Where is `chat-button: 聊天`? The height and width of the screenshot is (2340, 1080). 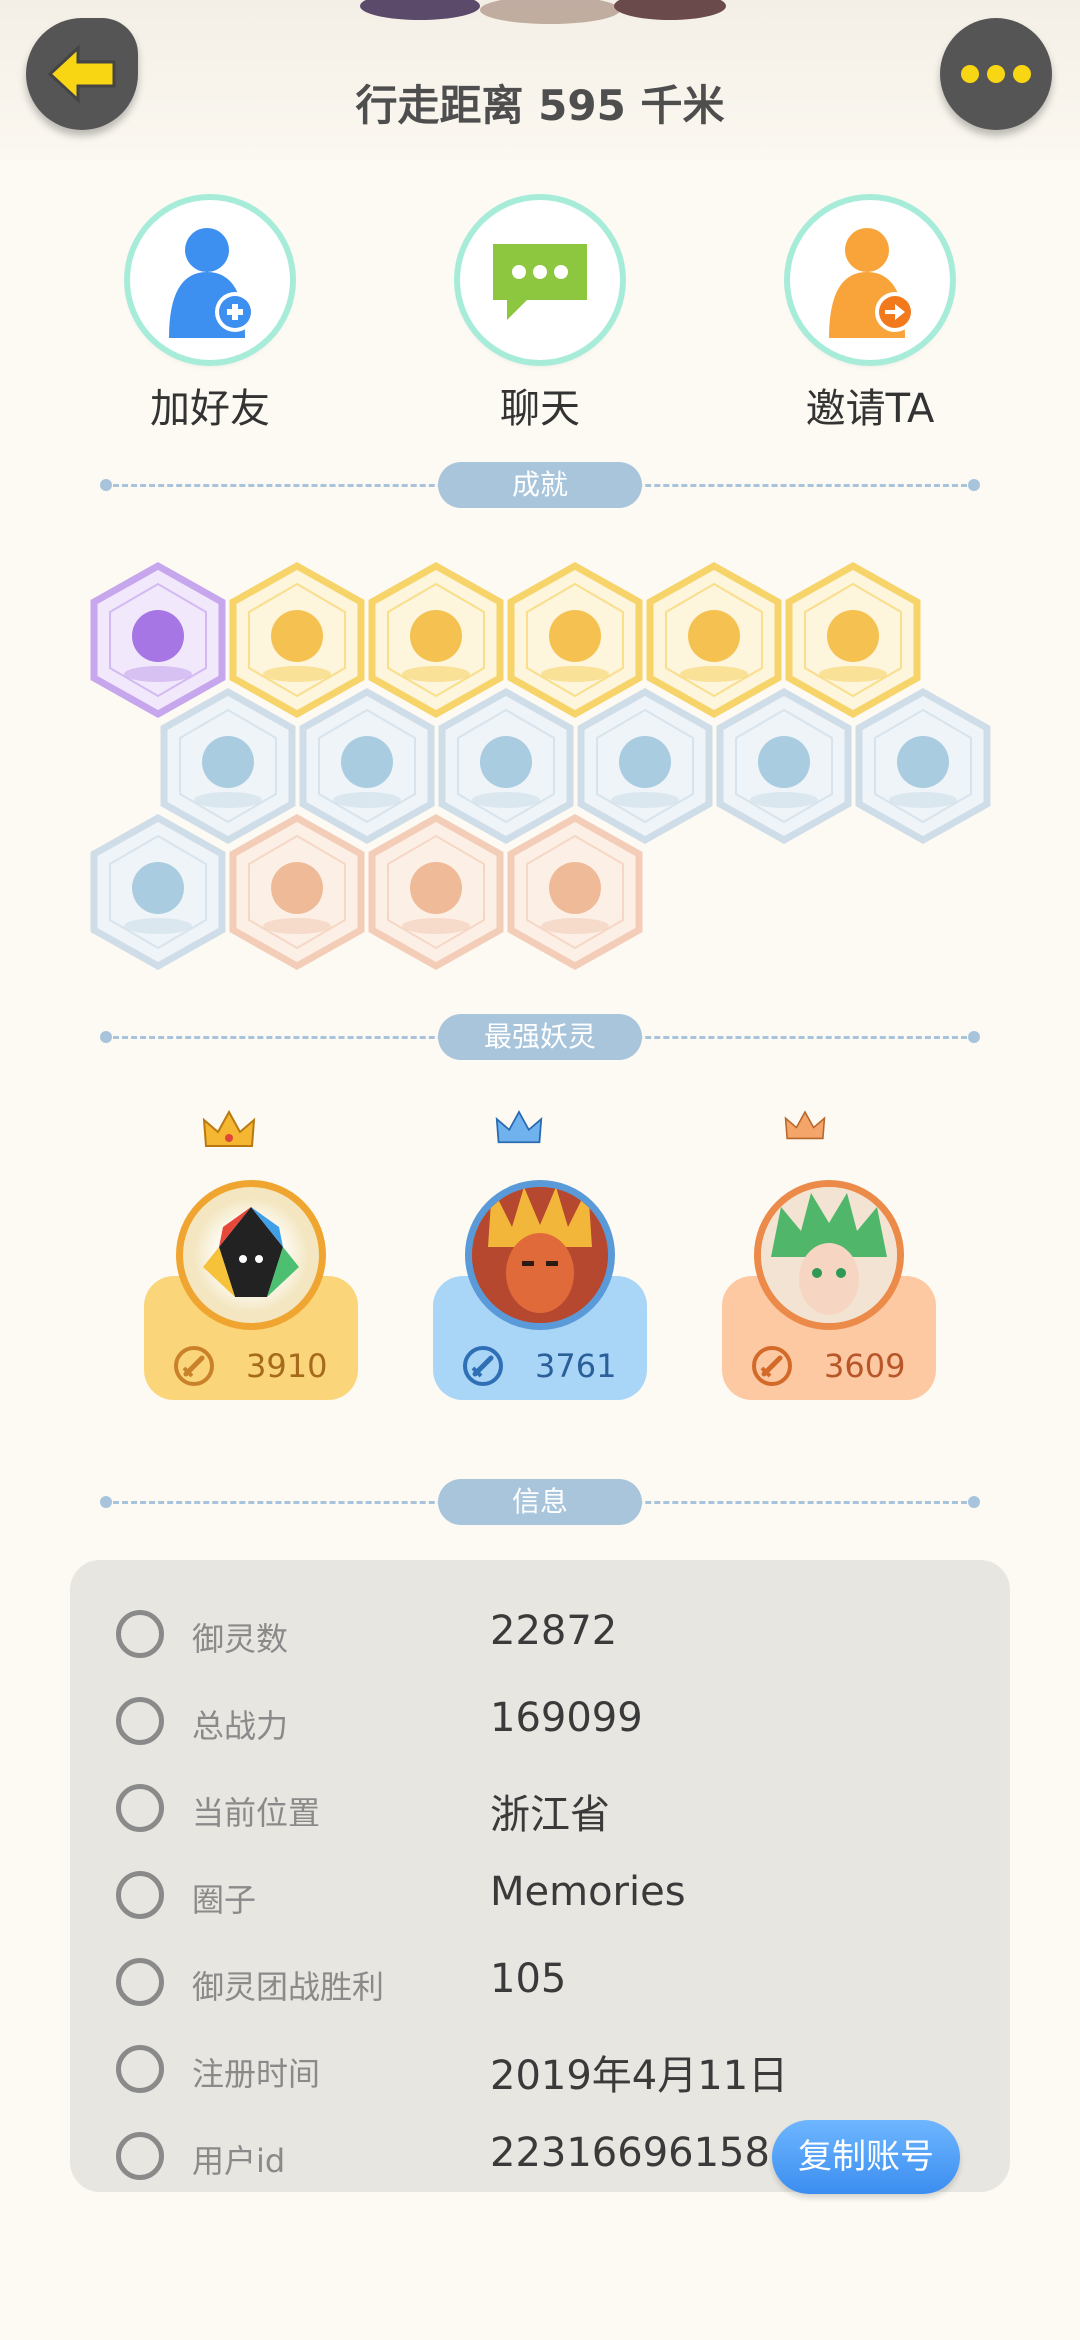 chat-button: 聊天 is located at coordinates (540, 317).